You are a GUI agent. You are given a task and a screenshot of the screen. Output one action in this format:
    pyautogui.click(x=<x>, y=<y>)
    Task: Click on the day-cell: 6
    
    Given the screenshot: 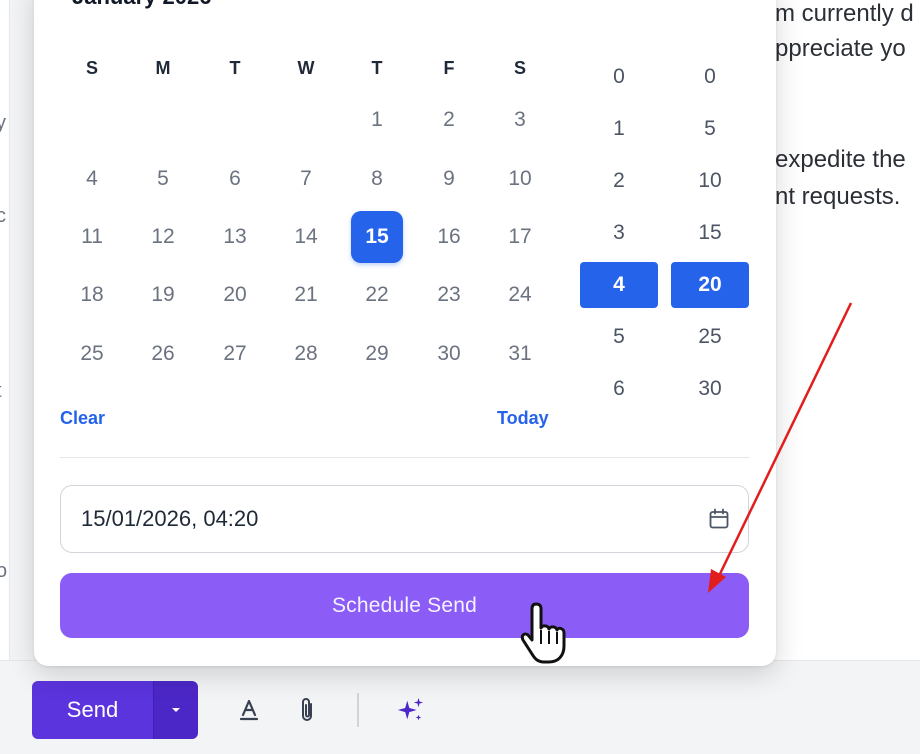 What is the action you would take?
    pyautogui.click(x=235, y=179)
    